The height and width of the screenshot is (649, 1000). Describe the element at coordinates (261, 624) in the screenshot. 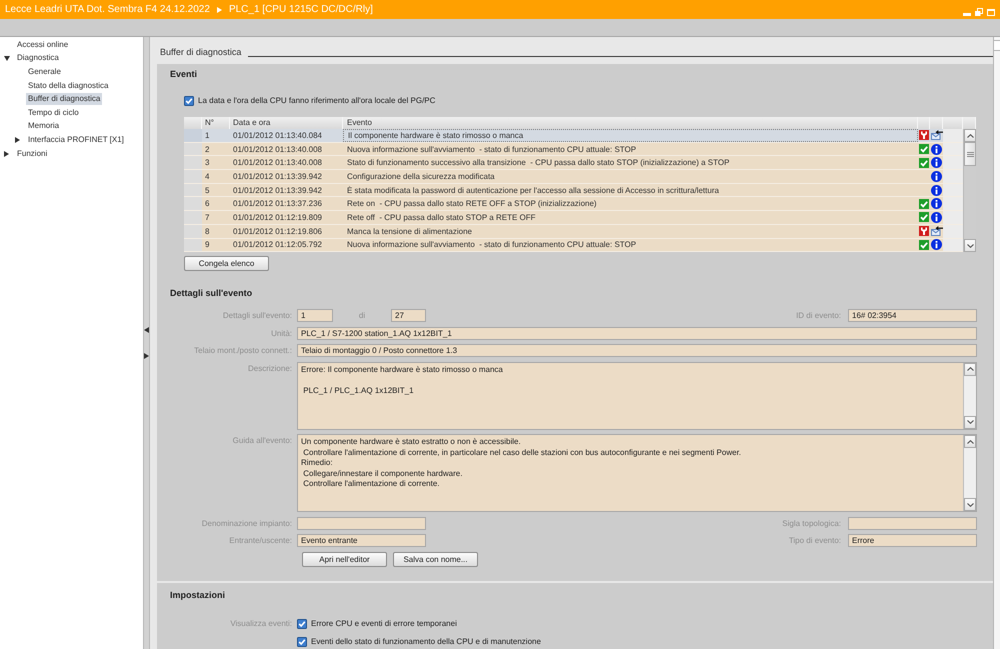

I see `field-label: Visualizza eventi:` at that location.